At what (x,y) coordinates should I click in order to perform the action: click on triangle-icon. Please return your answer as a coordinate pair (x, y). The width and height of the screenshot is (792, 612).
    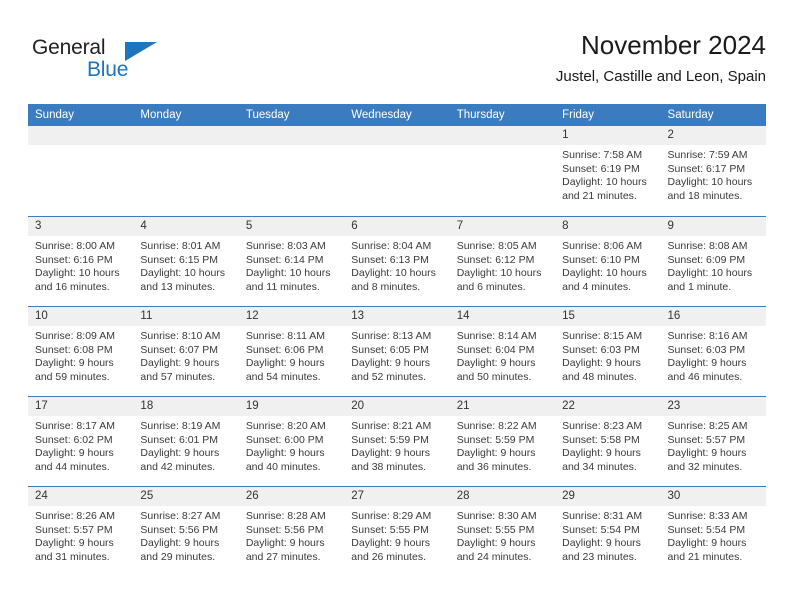
    Looking at the image, I should click on (141, 51).